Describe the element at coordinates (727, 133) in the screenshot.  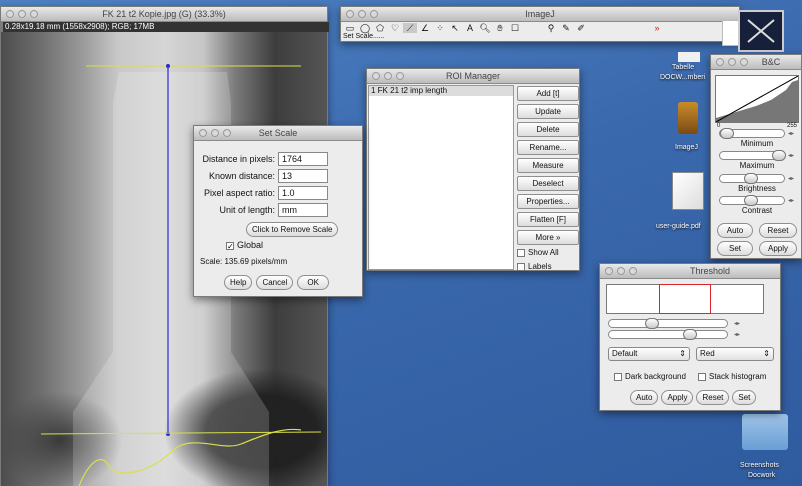
I see `minimum-knob` at that location.